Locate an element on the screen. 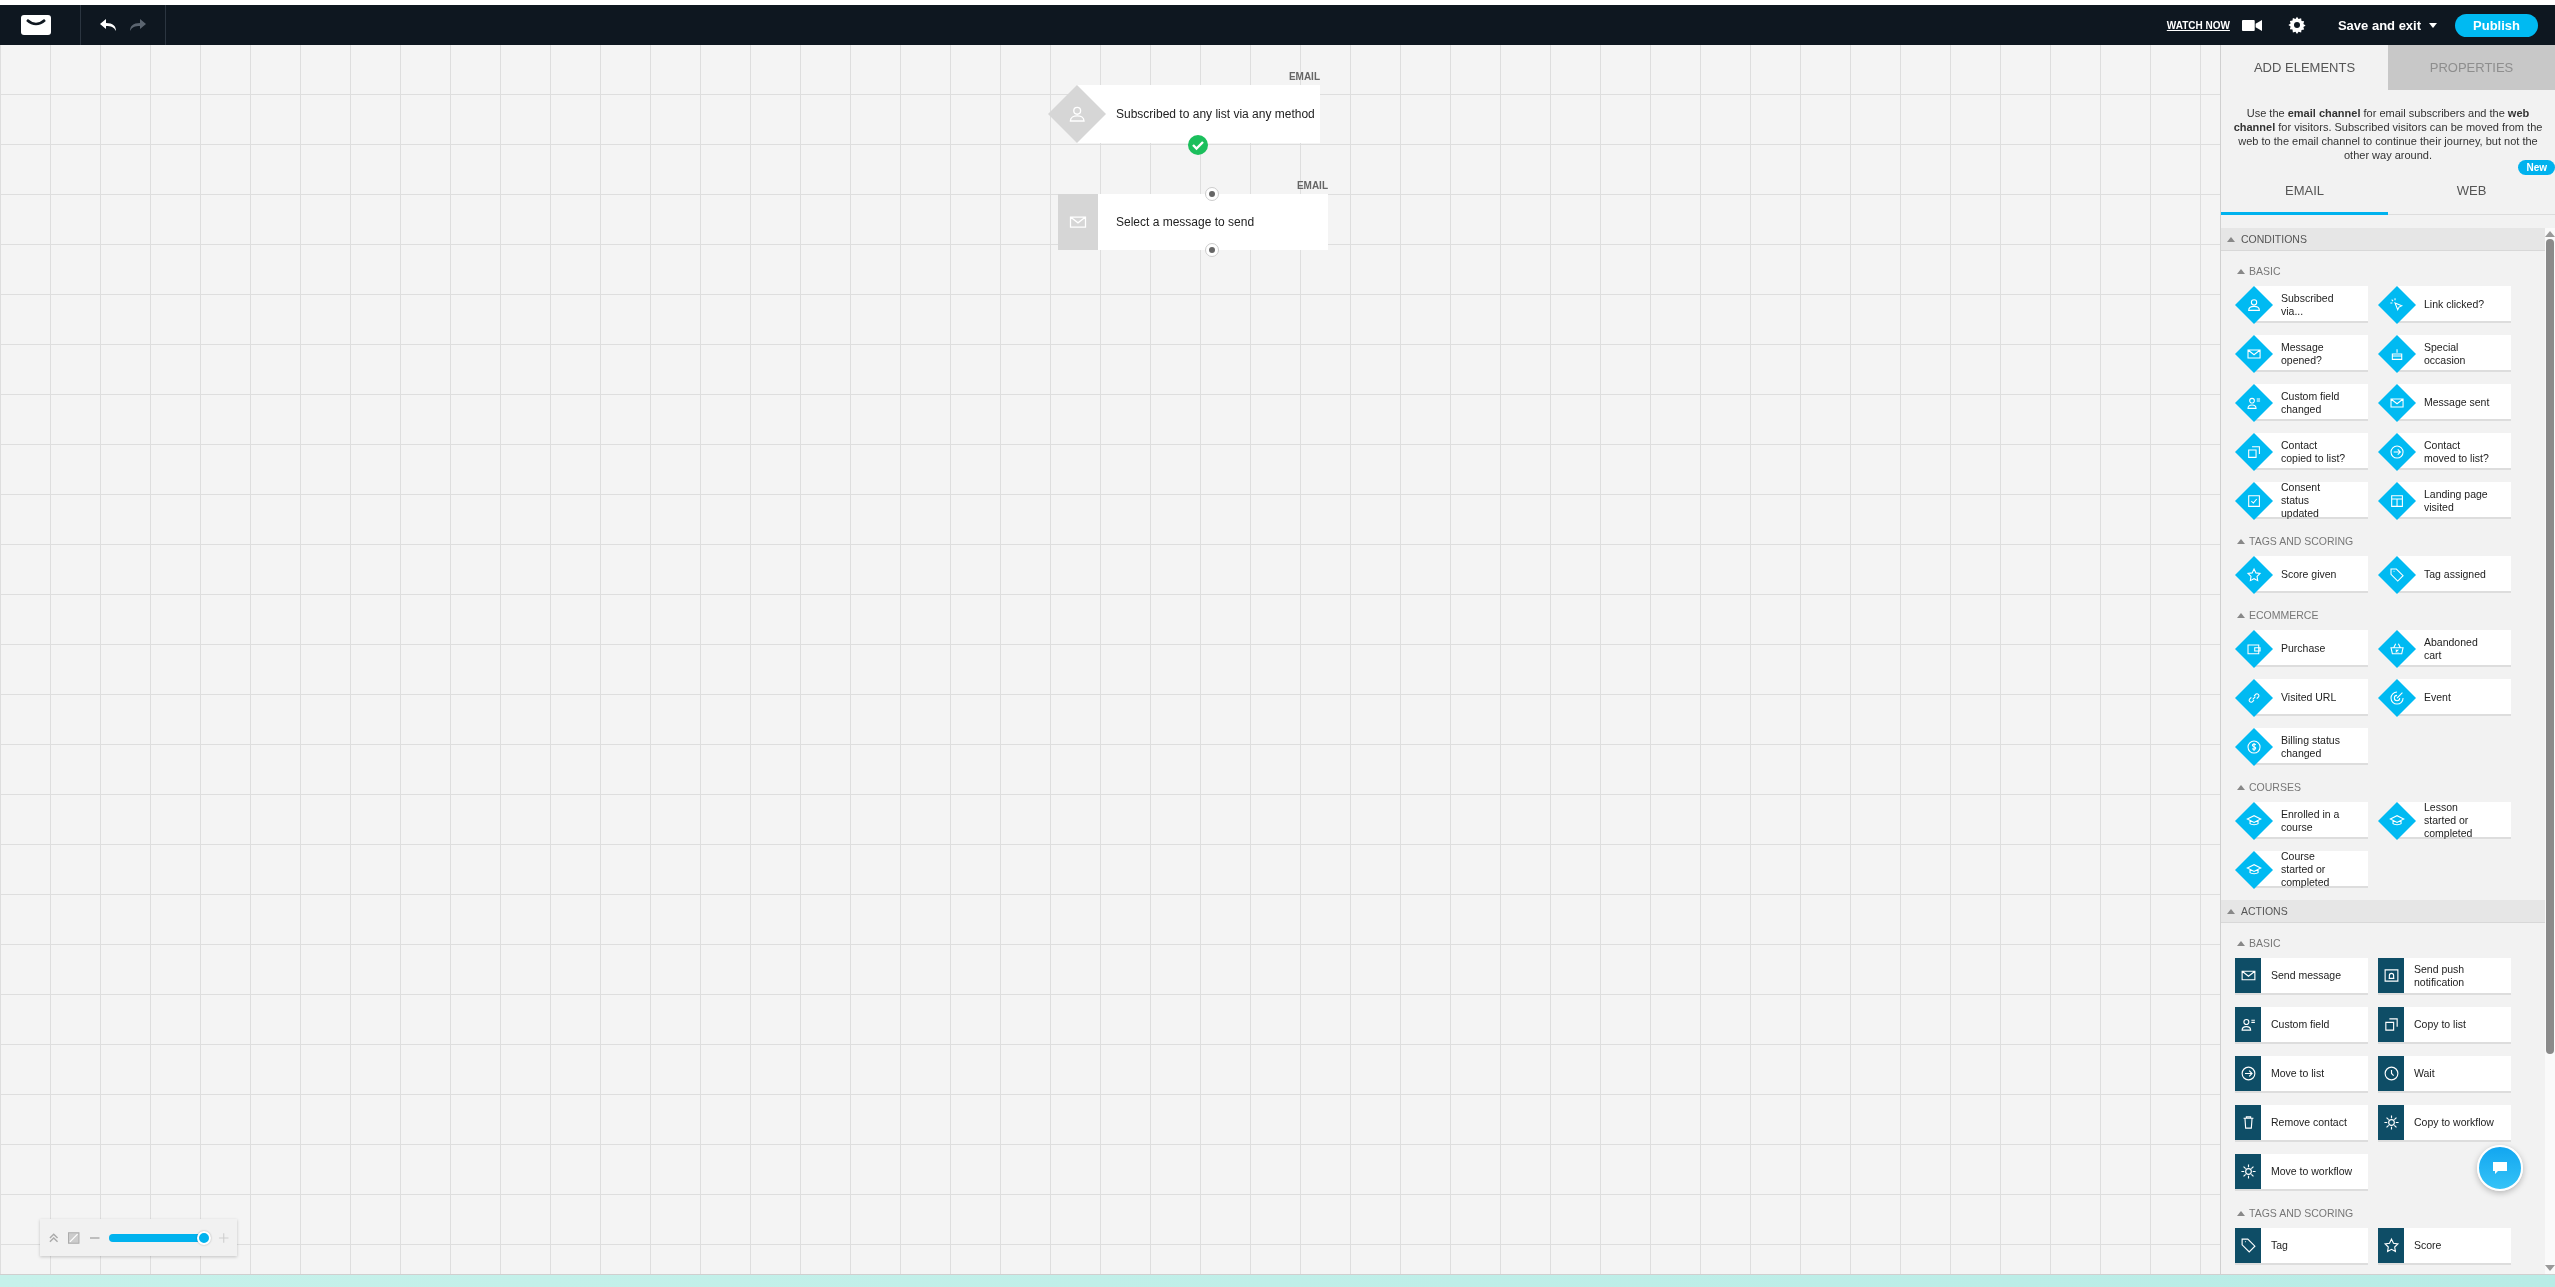 Image resolution: width=2555 pixels, height=1287 pixels. element-tile: Custom field changed is located at coordinates (2301, 402).